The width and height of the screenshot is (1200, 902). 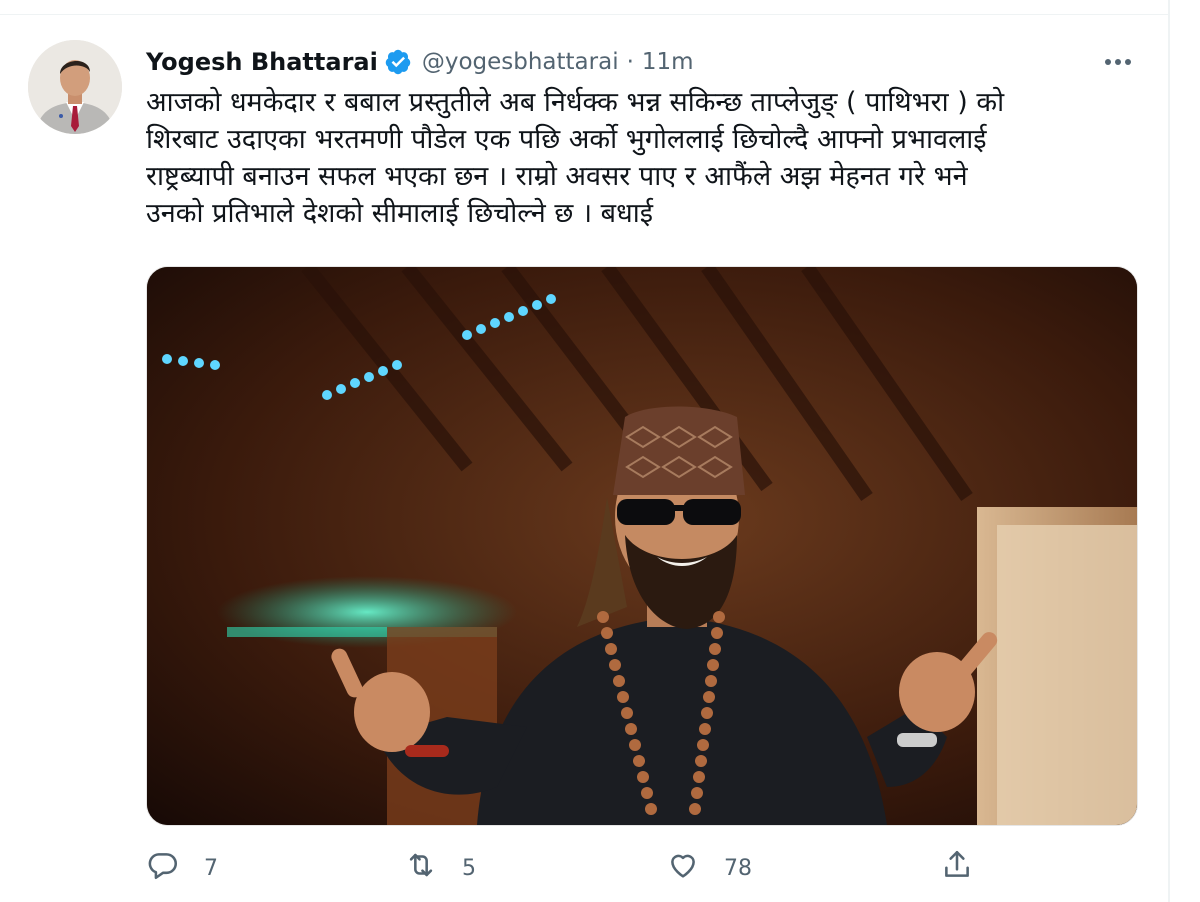 What do you see at coordinates (1118, 60) in the screenshot?
I see `more-icon` at bounding box center [1118, 60].